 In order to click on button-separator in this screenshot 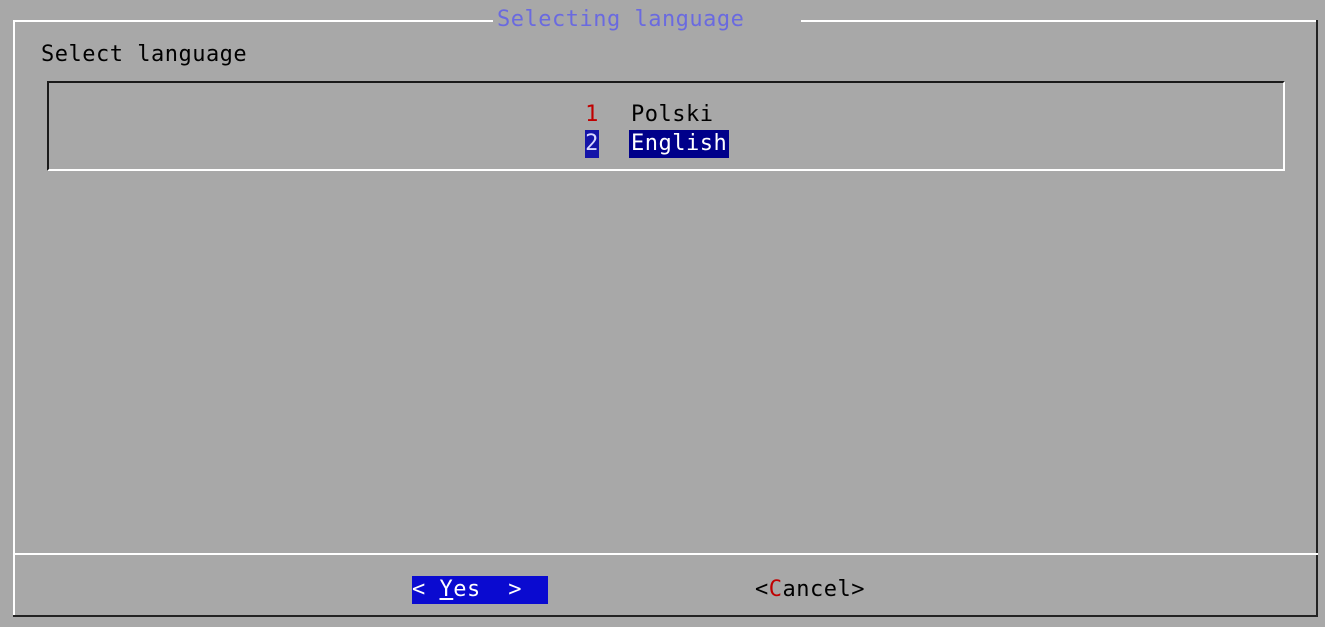, I will do `click(665, 554)`.